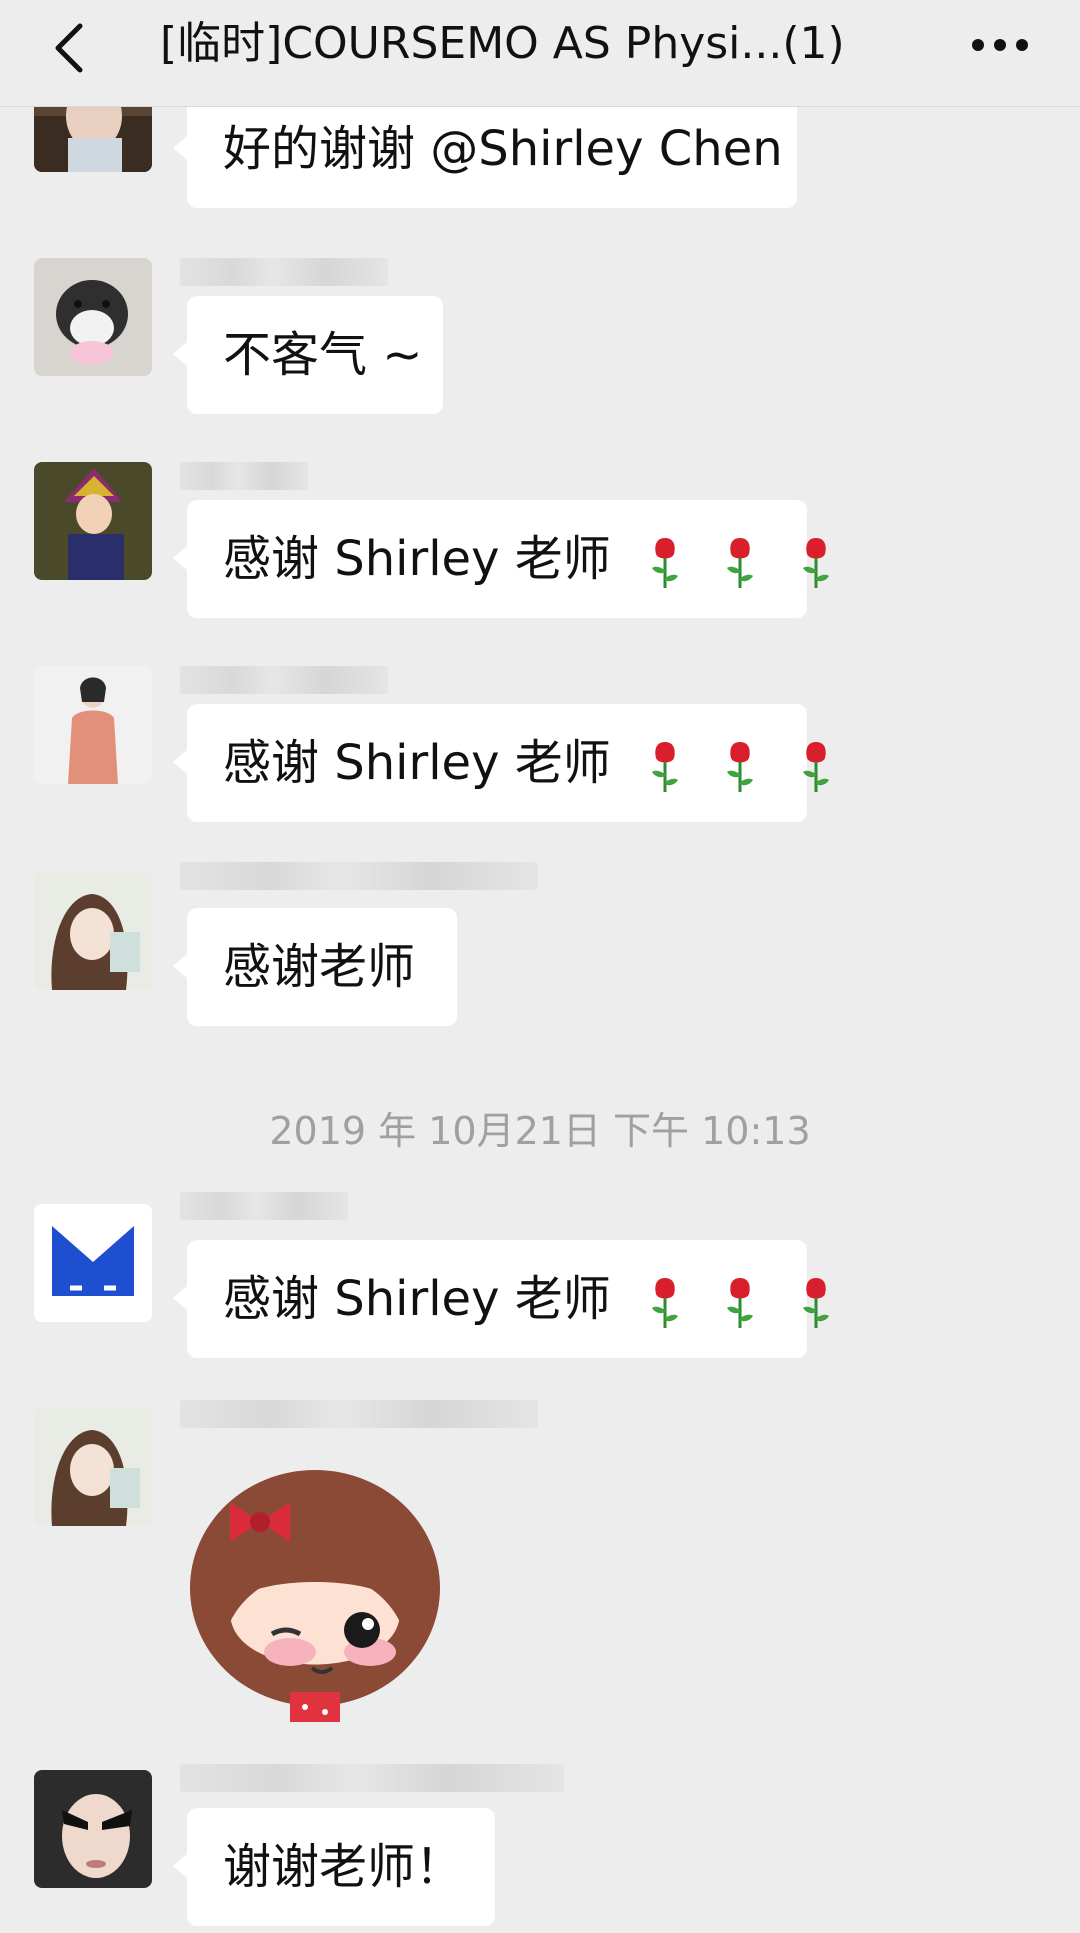  I want to click on message-bubble: 感谢老师, so click(315, 967).